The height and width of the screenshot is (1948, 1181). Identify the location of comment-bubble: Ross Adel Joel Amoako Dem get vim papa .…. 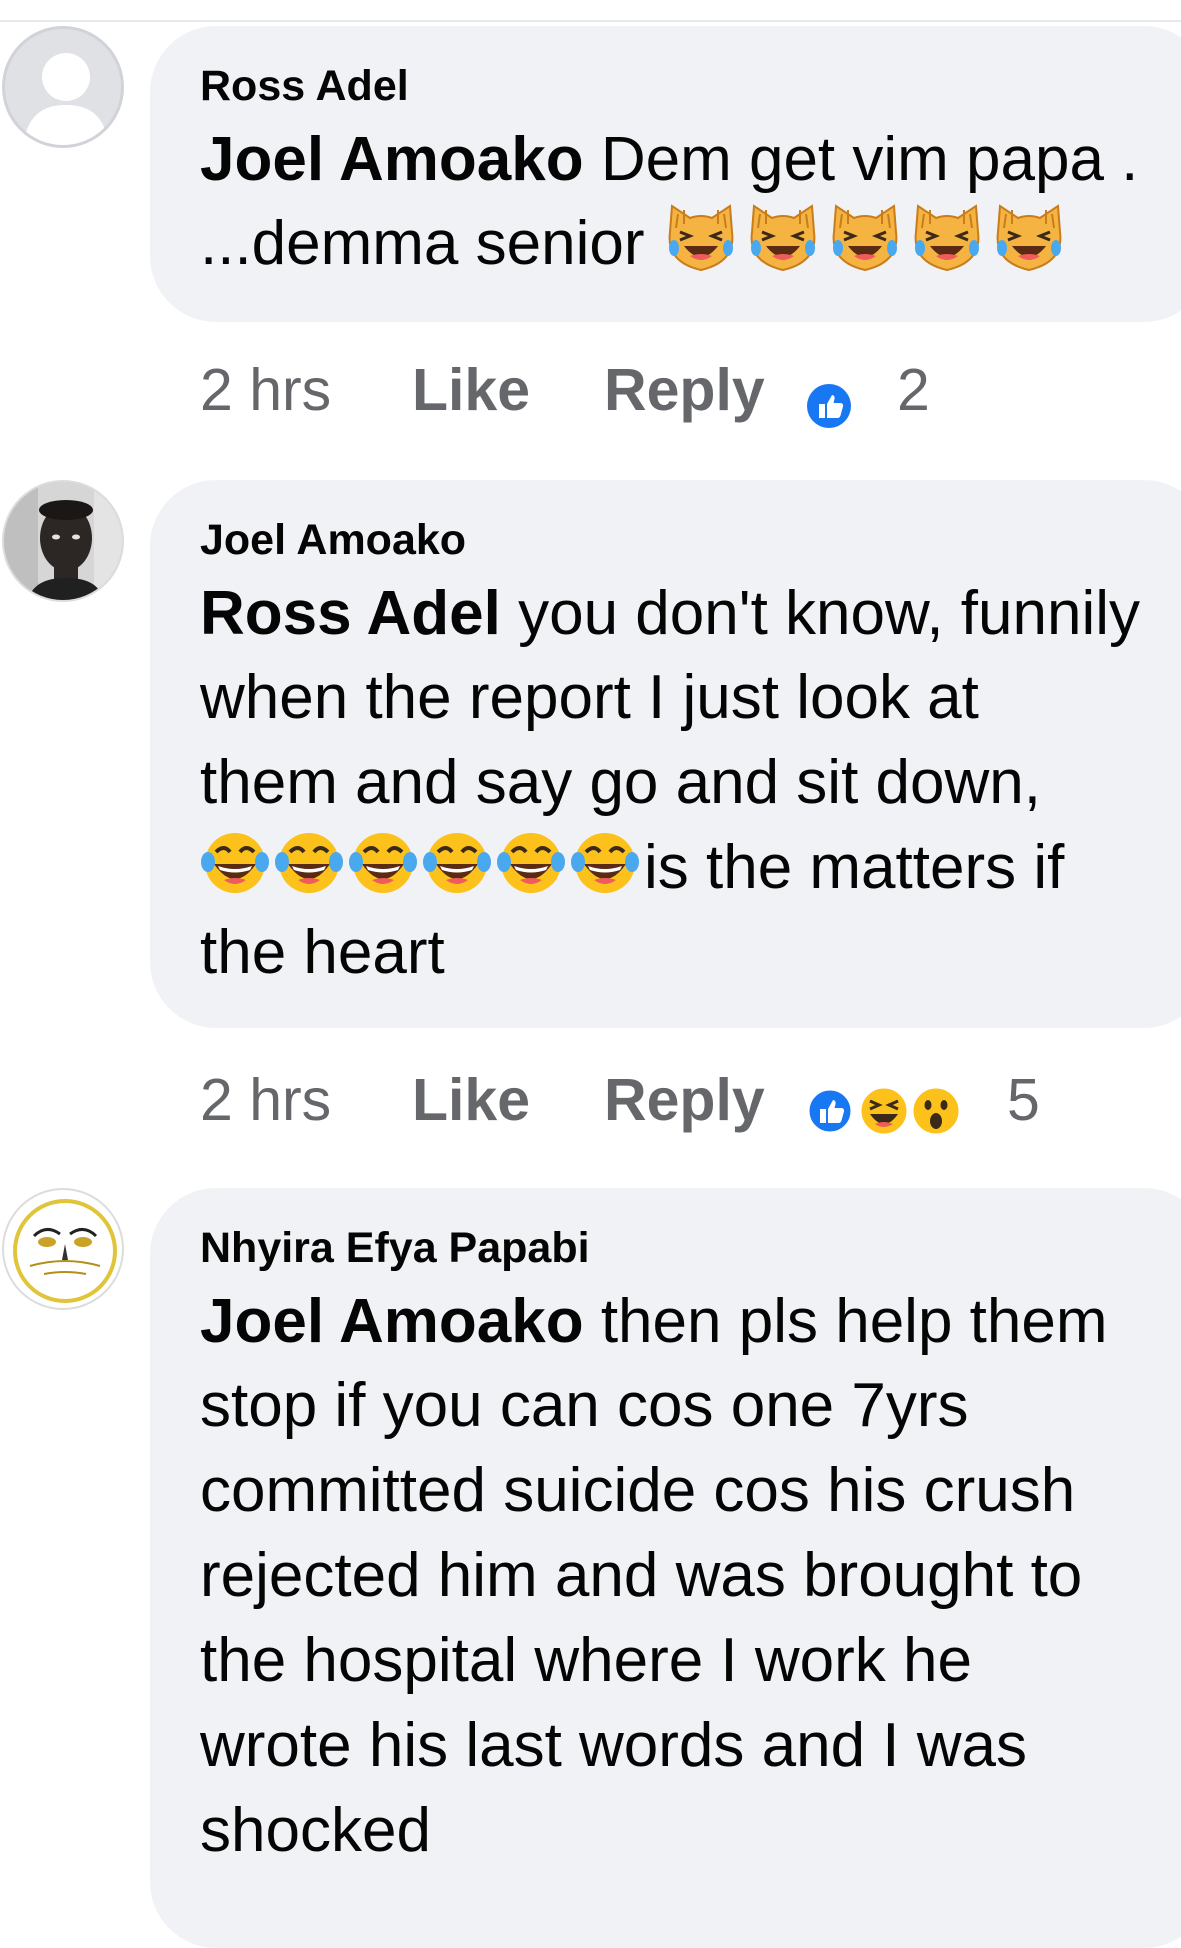
(665, 174).